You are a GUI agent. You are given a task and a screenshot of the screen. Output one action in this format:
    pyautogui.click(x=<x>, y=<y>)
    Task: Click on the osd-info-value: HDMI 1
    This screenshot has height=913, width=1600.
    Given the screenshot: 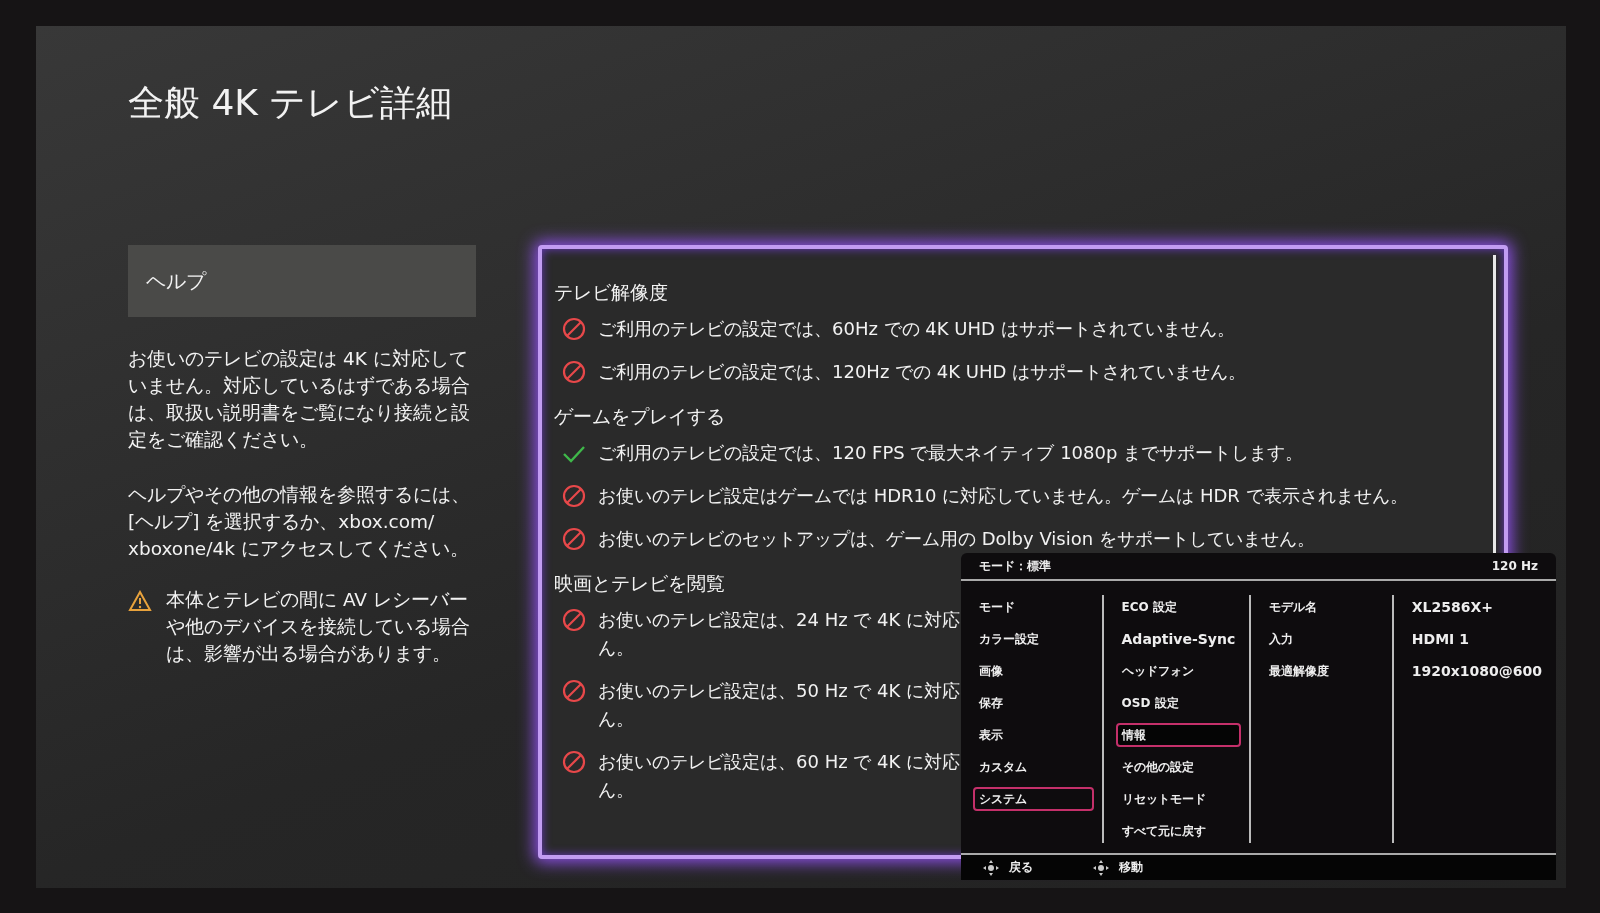 What is the action you would take?
    pyautogui.click(x=1440, y=640)
    